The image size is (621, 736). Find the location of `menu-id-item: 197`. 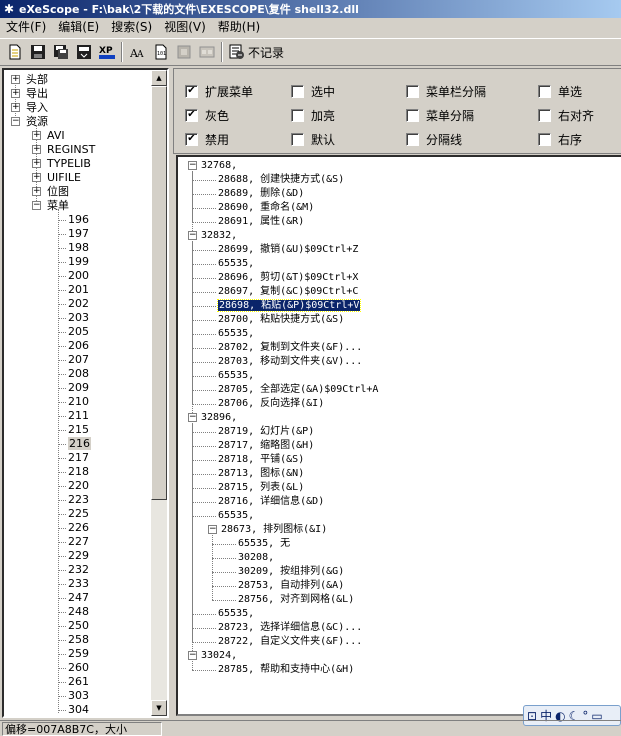

menu-id-item: 197 is located at coordinates (78, 234).